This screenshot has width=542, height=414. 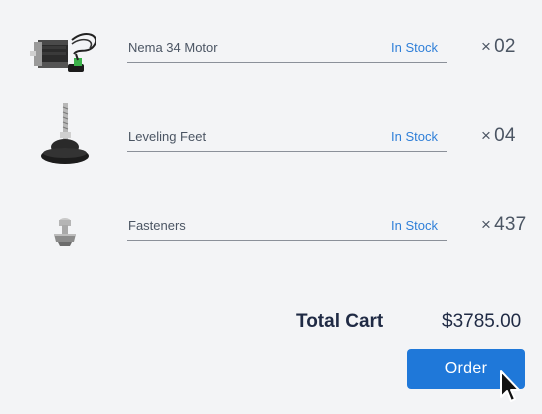 I want to click on mouse-pointer-icon, so click(x=511, y=387).